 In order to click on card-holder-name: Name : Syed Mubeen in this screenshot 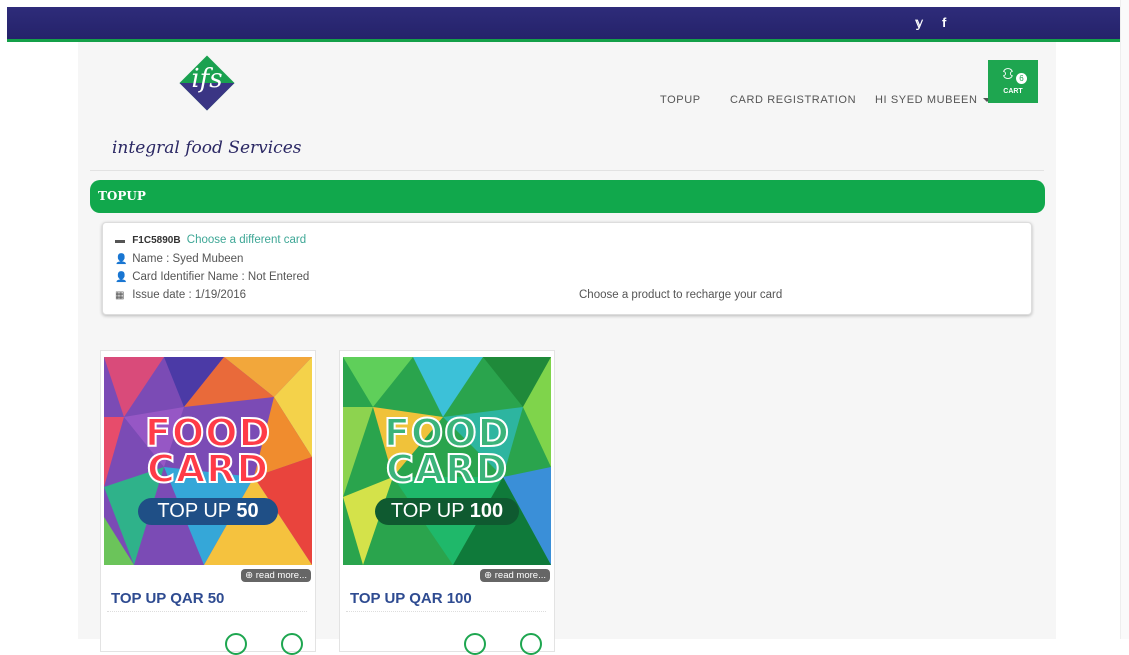, I will do `click(188, 259)`.